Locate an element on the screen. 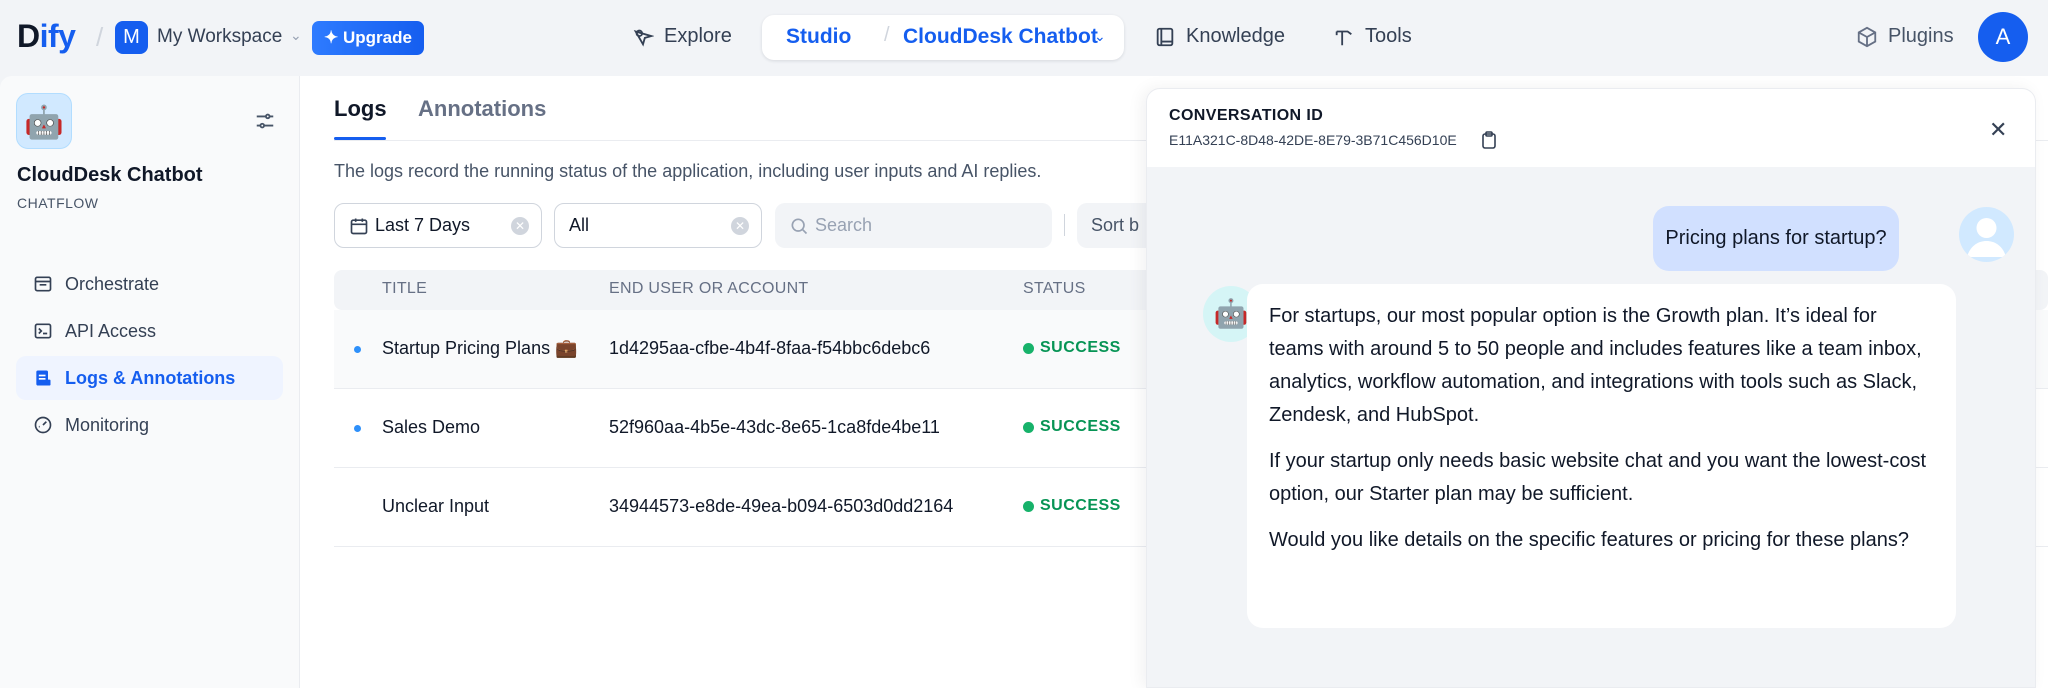  clear-period-icon: ✕ is located at coordinates (520, 226).